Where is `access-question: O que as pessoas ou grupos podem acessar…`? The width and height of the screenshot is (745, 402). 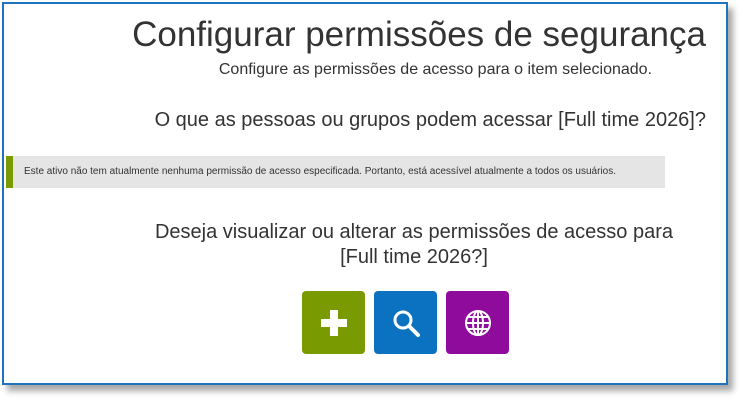
access-question: O que as pessoas ou grupos podem acessar… is located at coordinates (430, 120).